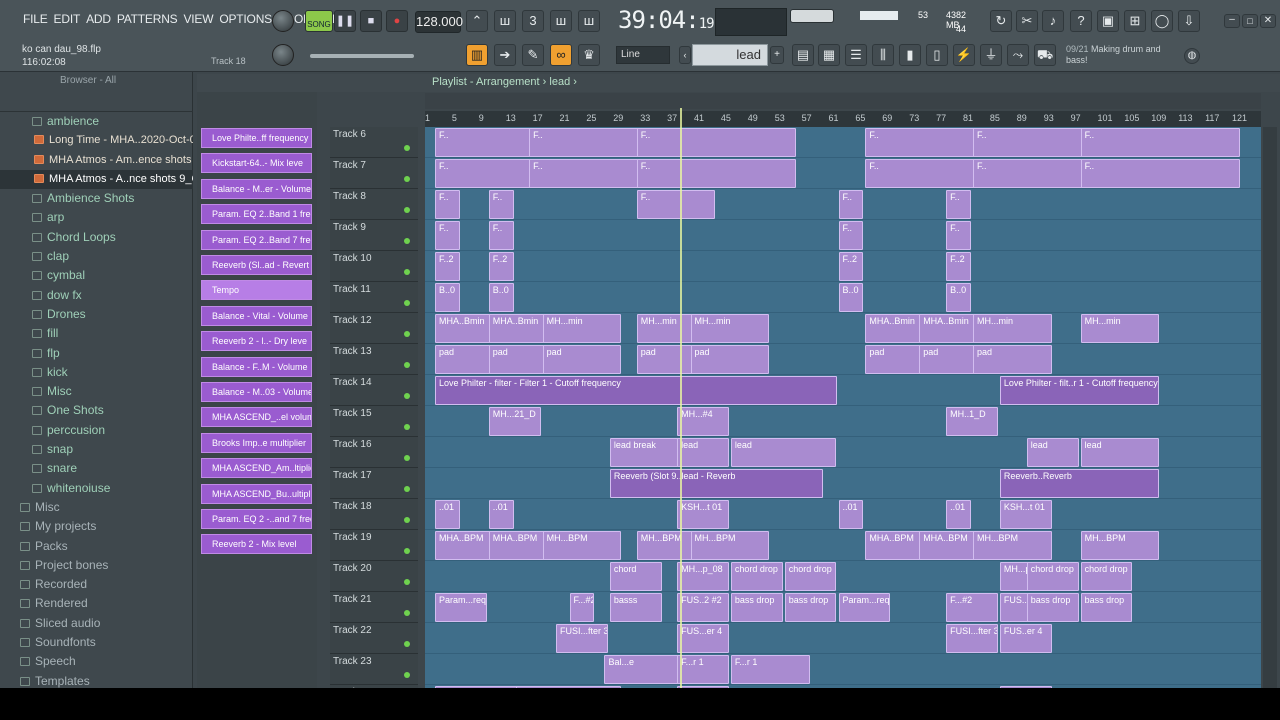 The width and height of the screenshot is (1280, 720). What do you see at coordinates (1192, 56) in the screenshot?
I see `globe-icon: ◍` at bounding box center [1192, 56].